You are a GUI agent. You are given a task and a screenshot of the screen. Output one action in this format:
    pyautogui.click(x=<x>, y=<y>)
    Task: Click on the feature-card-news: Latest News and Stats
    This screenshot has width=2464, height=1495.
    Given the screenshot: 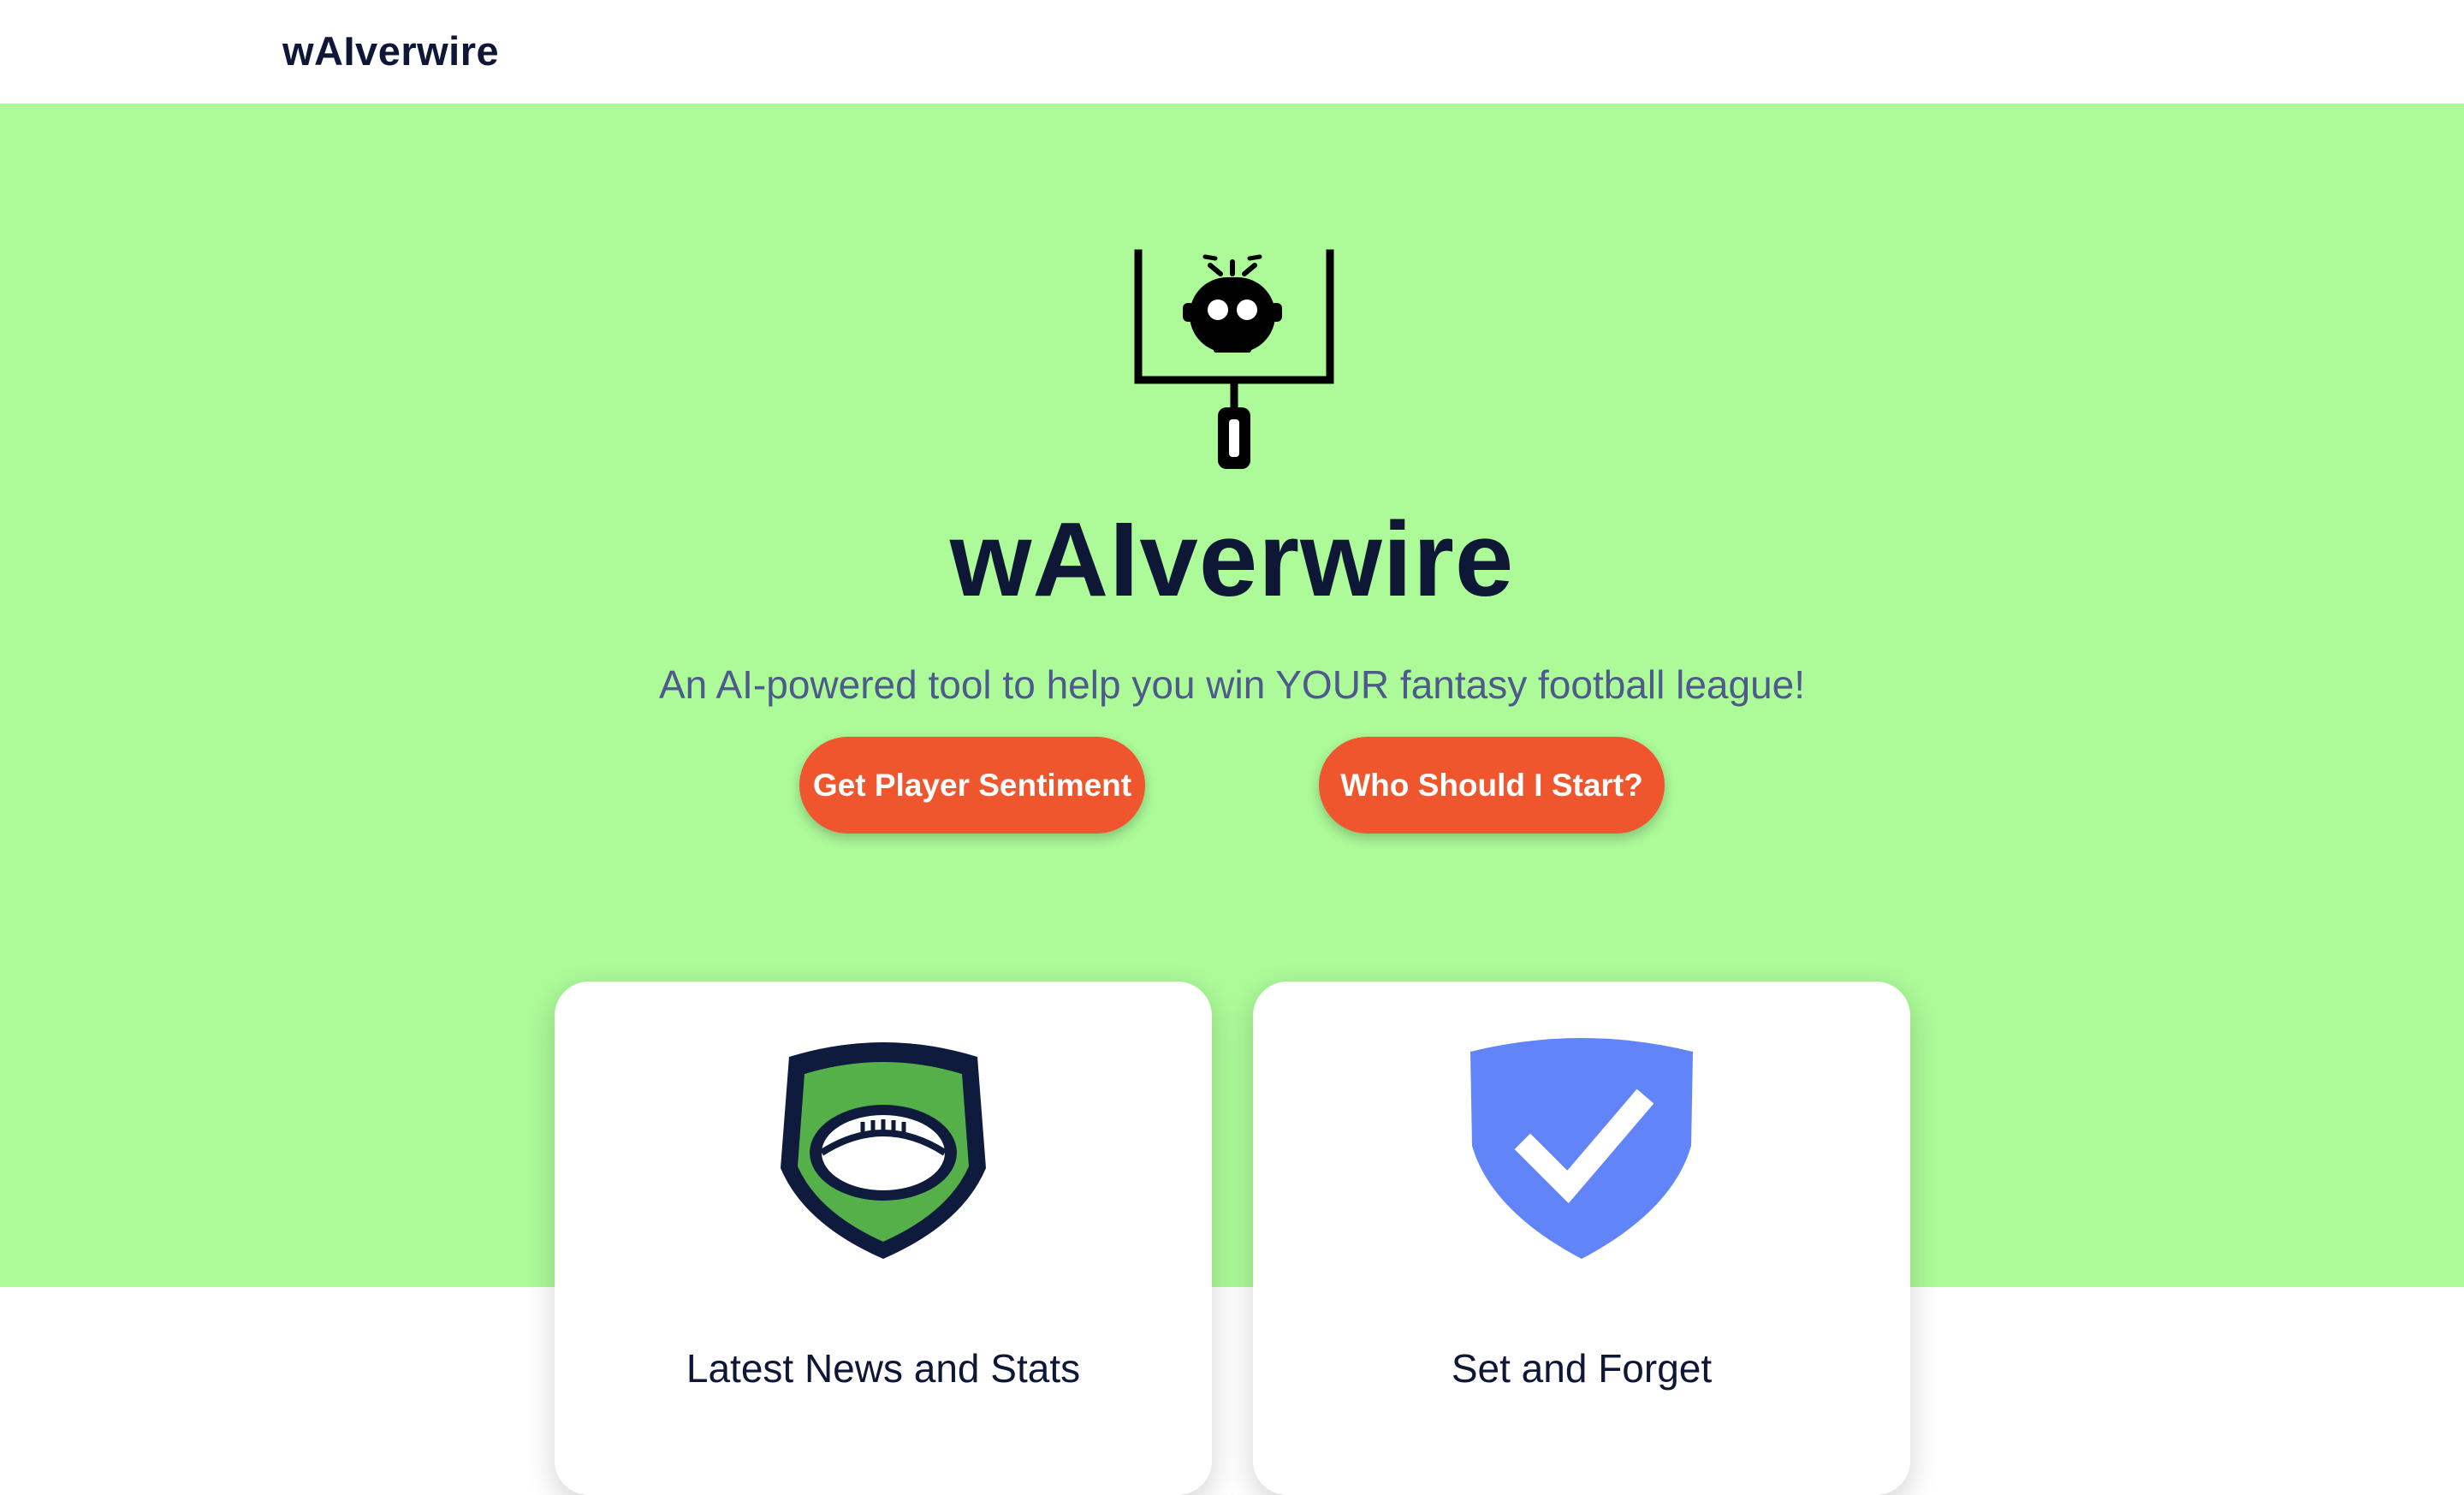 What is the action you would take?
    pyautogui.click(x=883, y=1238)
    